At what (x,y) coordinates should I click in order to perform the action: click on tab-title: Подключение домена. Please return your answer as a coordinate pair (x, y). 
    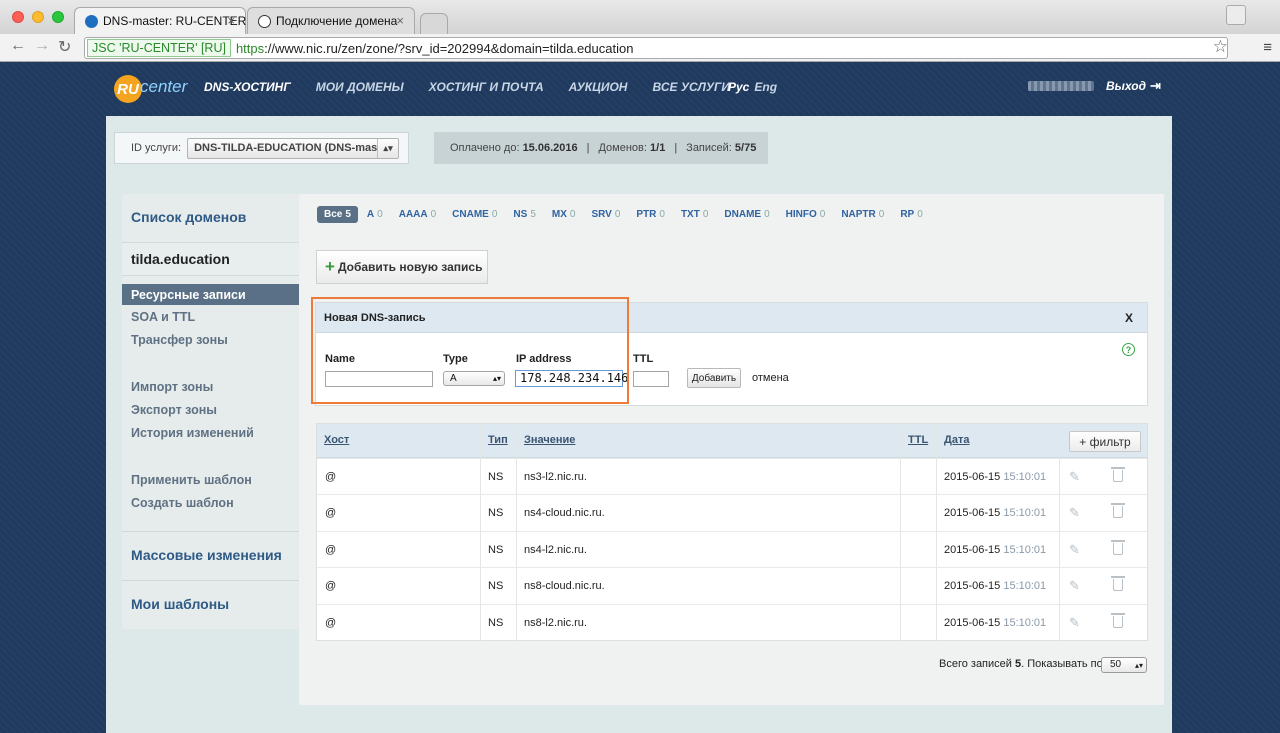
    Looking at the image, I should click on (337, 21).